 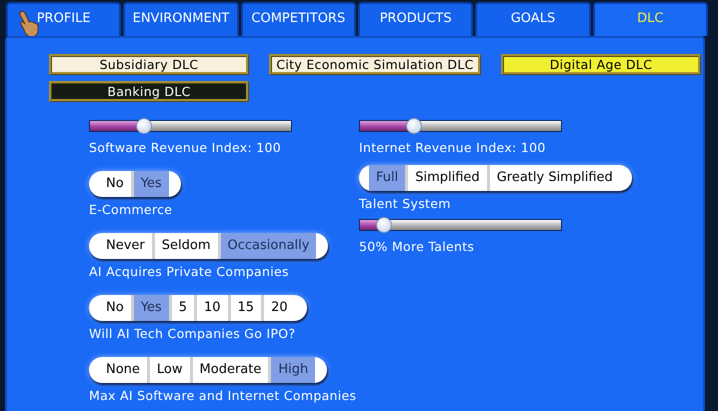 What do you see at coordinates (184, 308) in the screenshot?
I see `option-segment: 5` at bounding box center [184, 308].